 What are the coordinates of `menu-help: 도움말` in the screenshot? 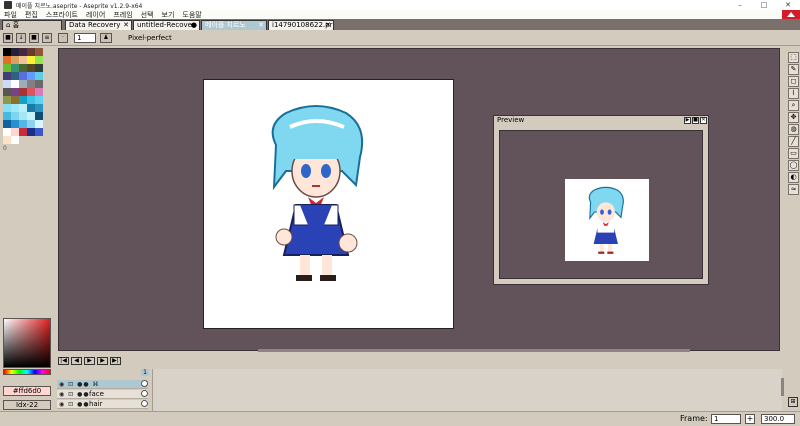 It's located at (191, 15).